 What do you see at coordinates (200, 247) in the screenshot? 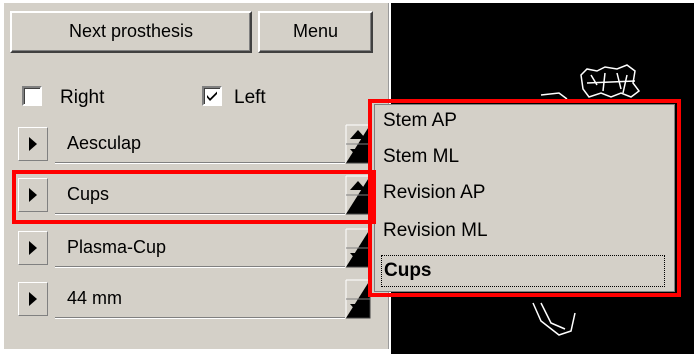
I see `model-field: Plasma-Cup` at bounding box center [200, 247].